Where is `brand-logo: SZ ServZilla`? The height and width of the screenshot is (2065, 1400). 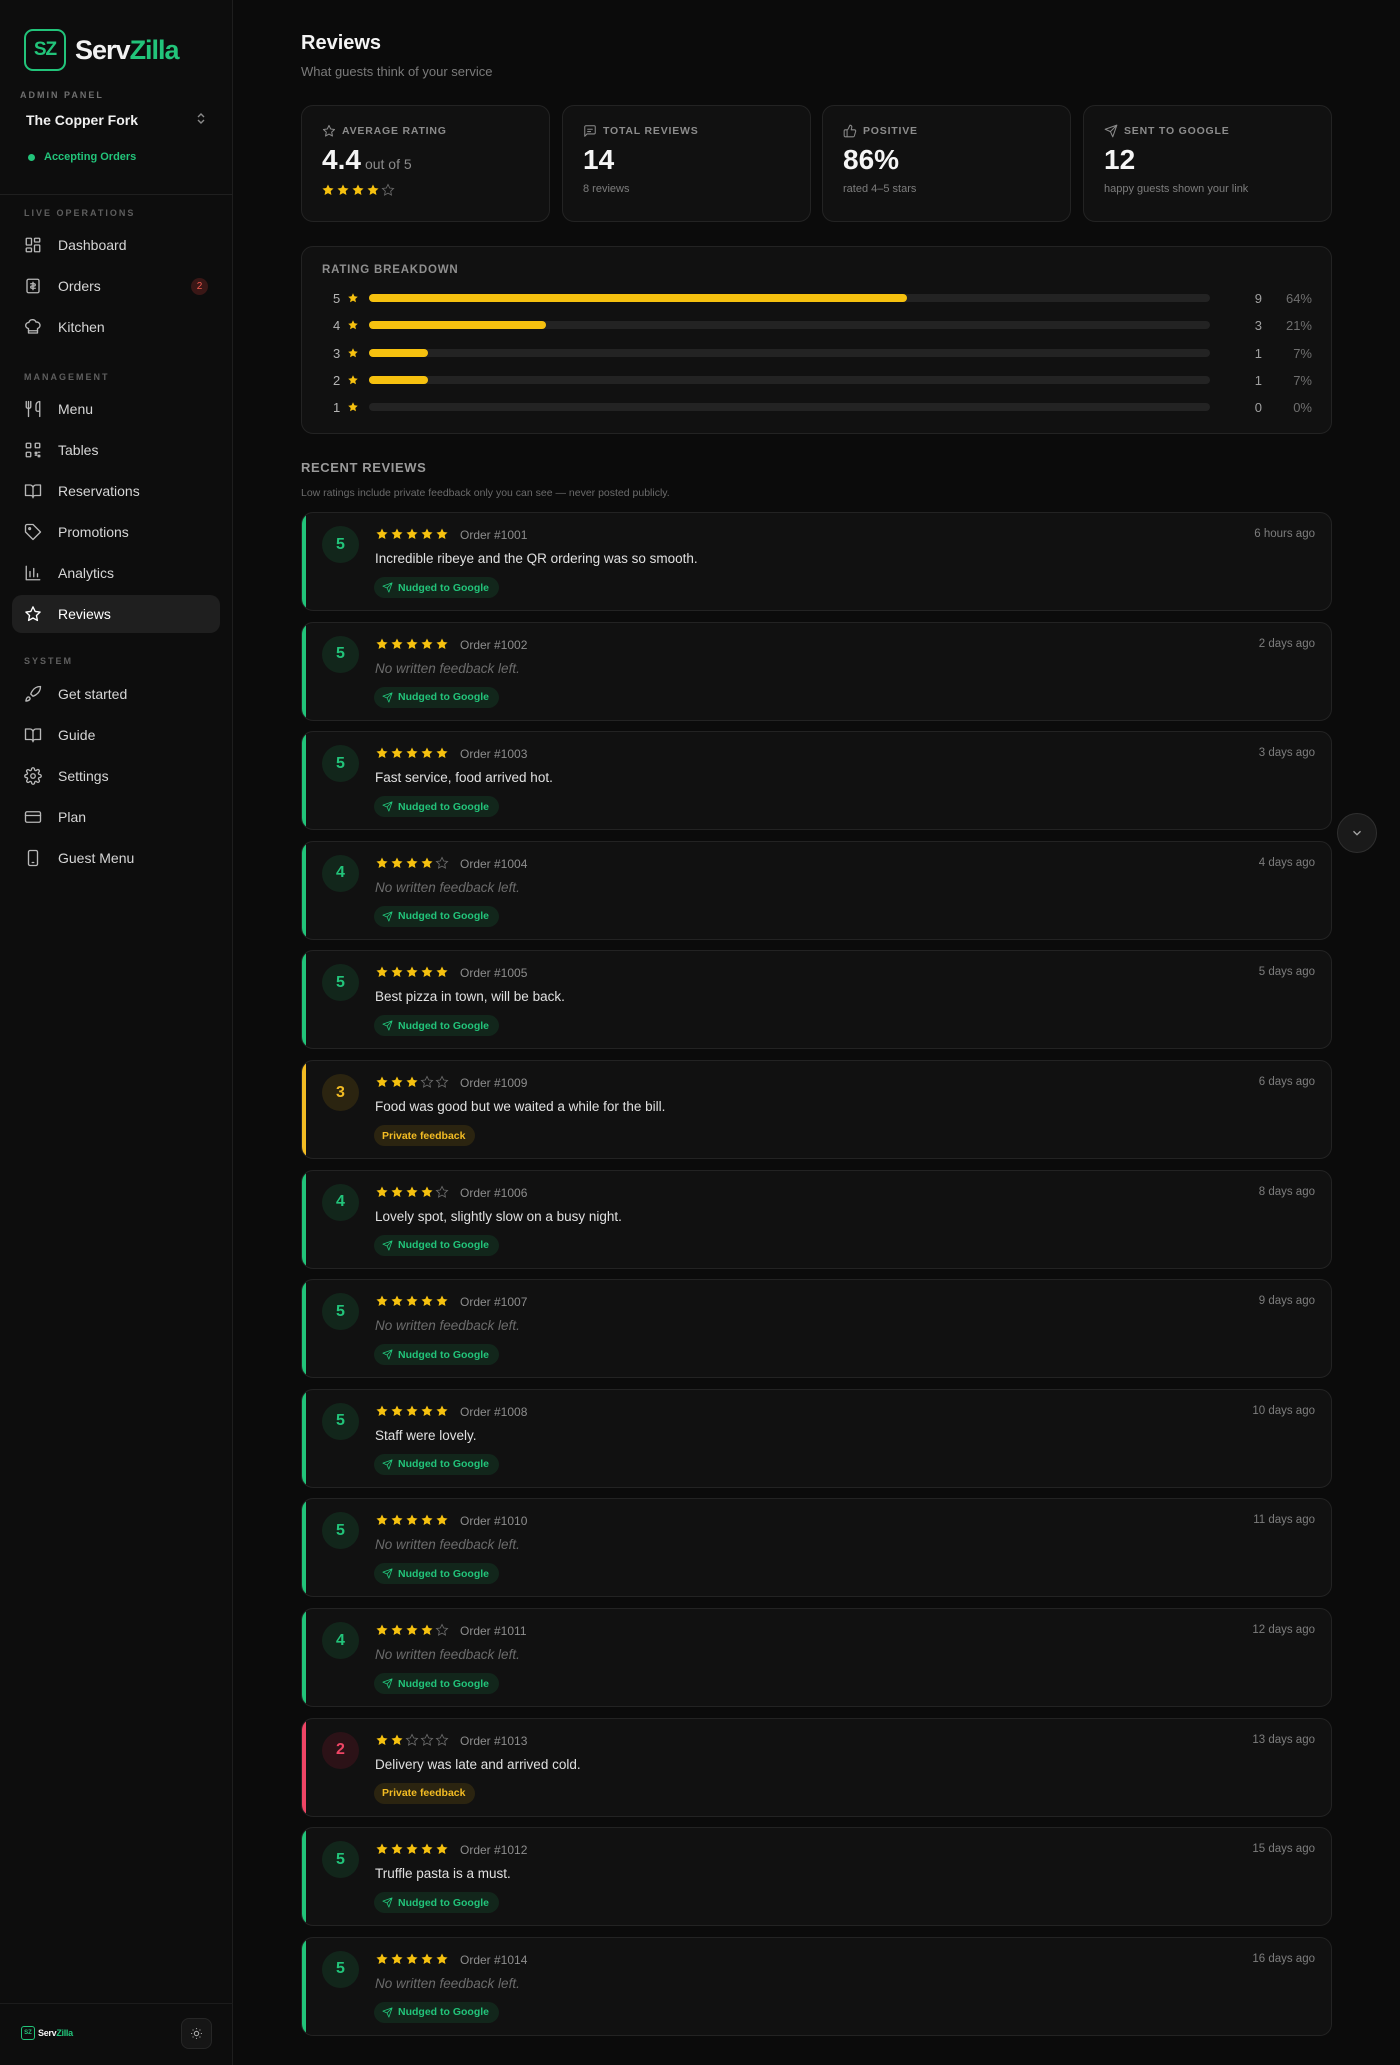
brand-logo: SZ ServZilla is located at coordinates (102, 50).